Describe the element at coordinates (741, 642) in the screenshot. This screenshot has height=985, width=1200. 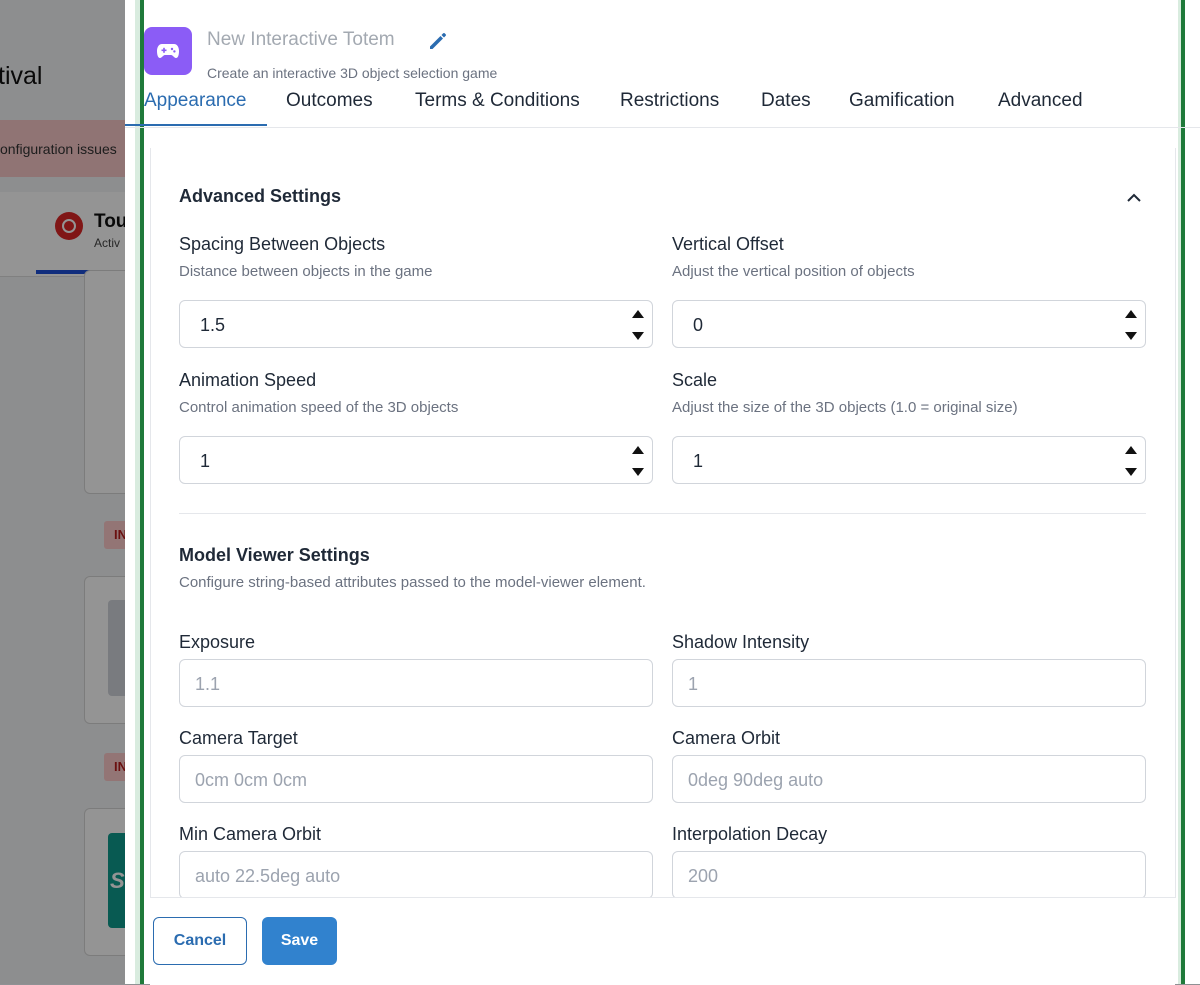
I see `shadow-intensity-label: Shadow Intensity` at that location.